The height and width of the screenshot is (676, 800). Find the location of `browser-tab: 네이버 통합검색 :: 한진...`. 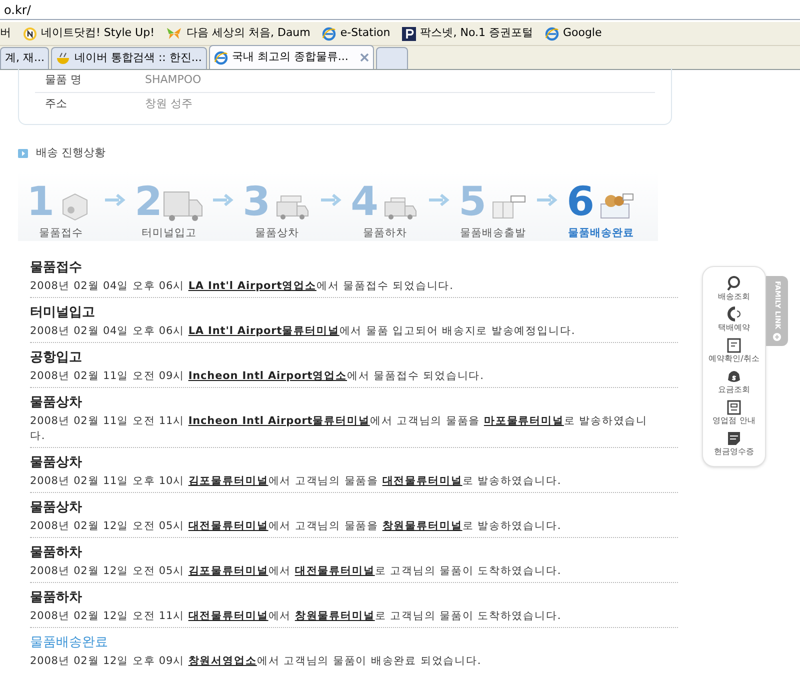

browser-tab: 네이버 통합검색 :: 한진... is located at coordinates (129, 58).